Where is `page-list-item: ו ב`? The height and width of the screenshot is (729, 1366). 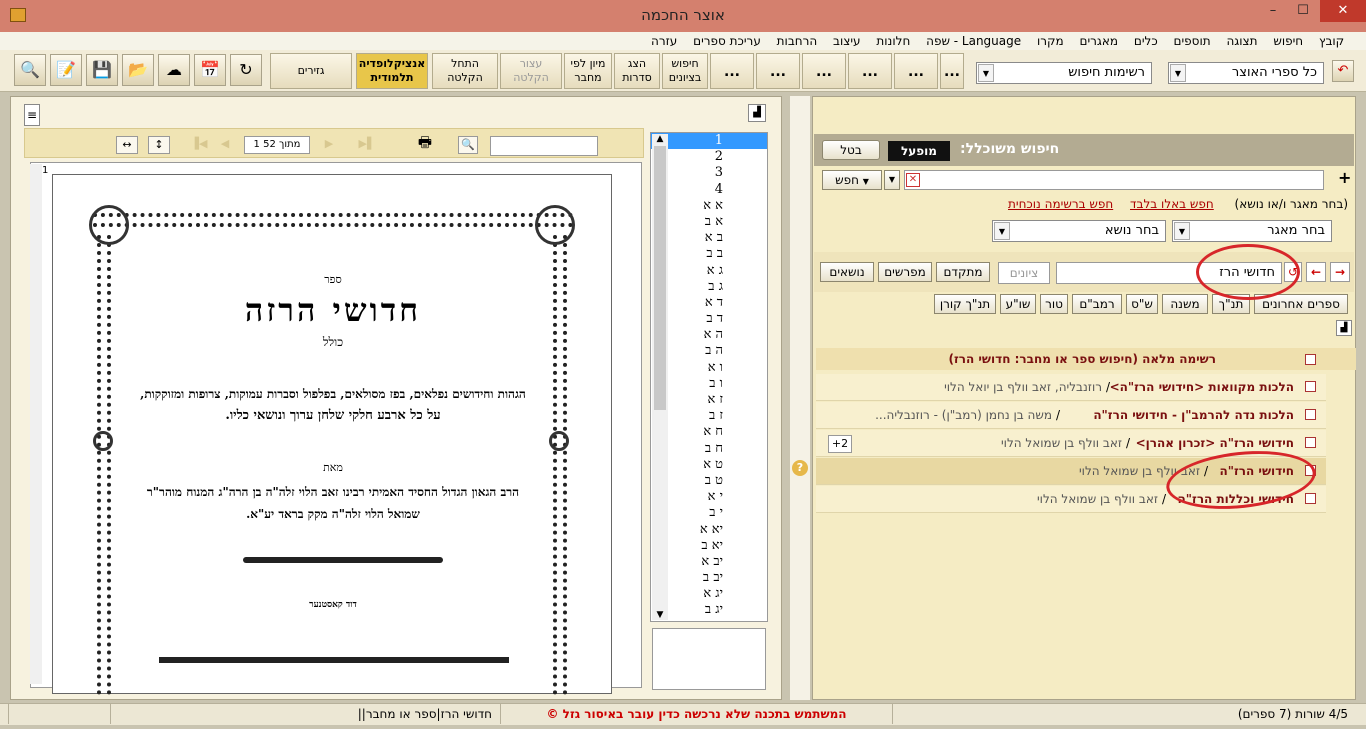 page-list-item: ו ב is located at coordinates (709, 384).